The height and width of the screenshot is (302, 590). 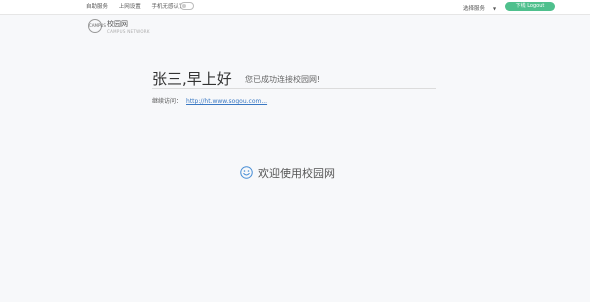 What do you see at coordinates (296, 173) in the screenshot?
I see `welcome-text: 欢迎使用校园网` at bounding box center [296, 173].